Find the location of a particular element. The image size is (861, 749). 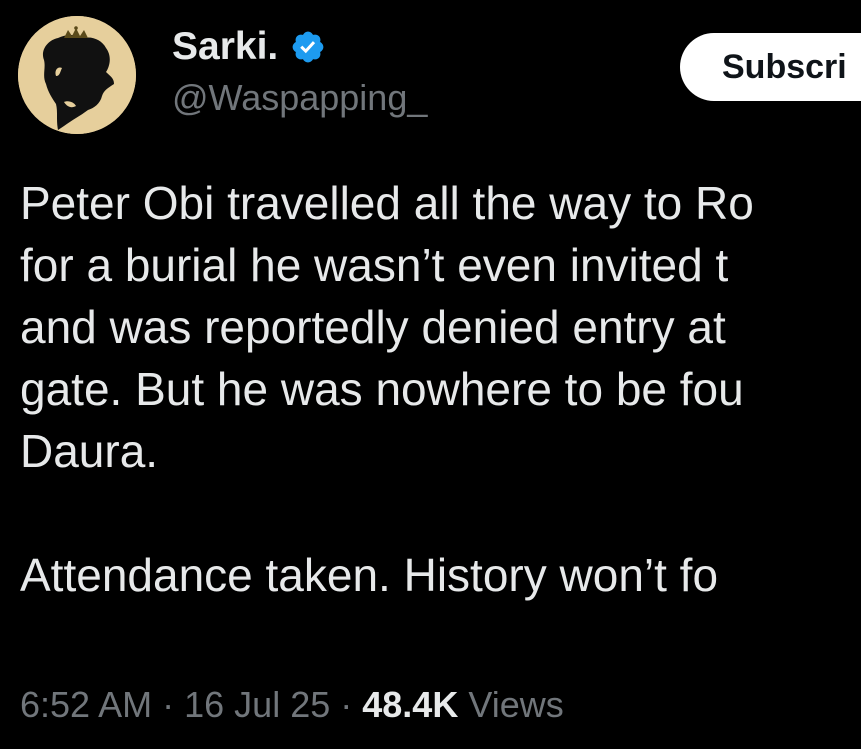

avatar is located at coordinates (77, 75).